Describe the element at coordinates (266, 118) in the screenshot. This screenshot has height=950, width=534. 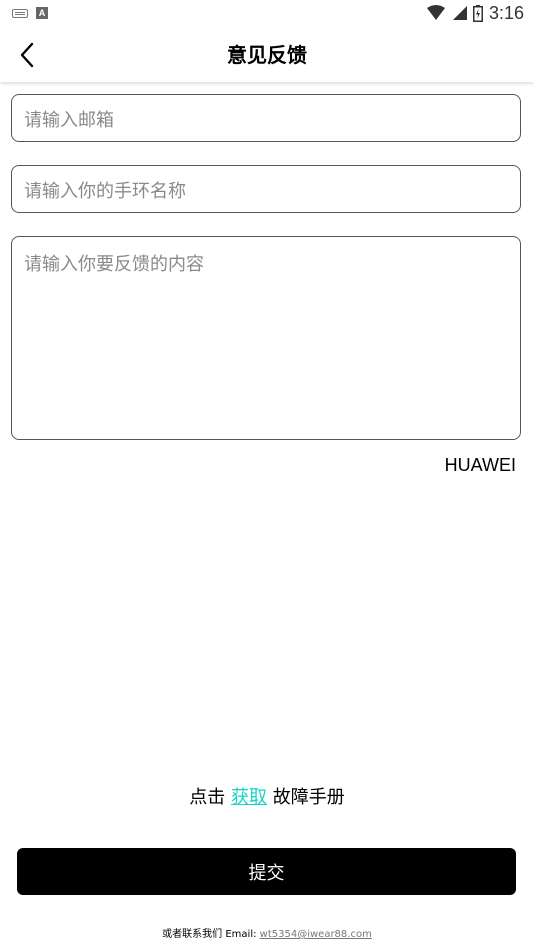
I see `email-field: 请输入邮箱` at that location.